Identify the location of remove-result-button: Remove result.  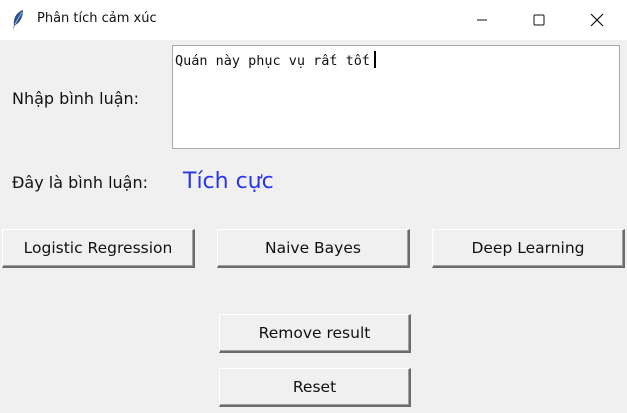
(315, 333).